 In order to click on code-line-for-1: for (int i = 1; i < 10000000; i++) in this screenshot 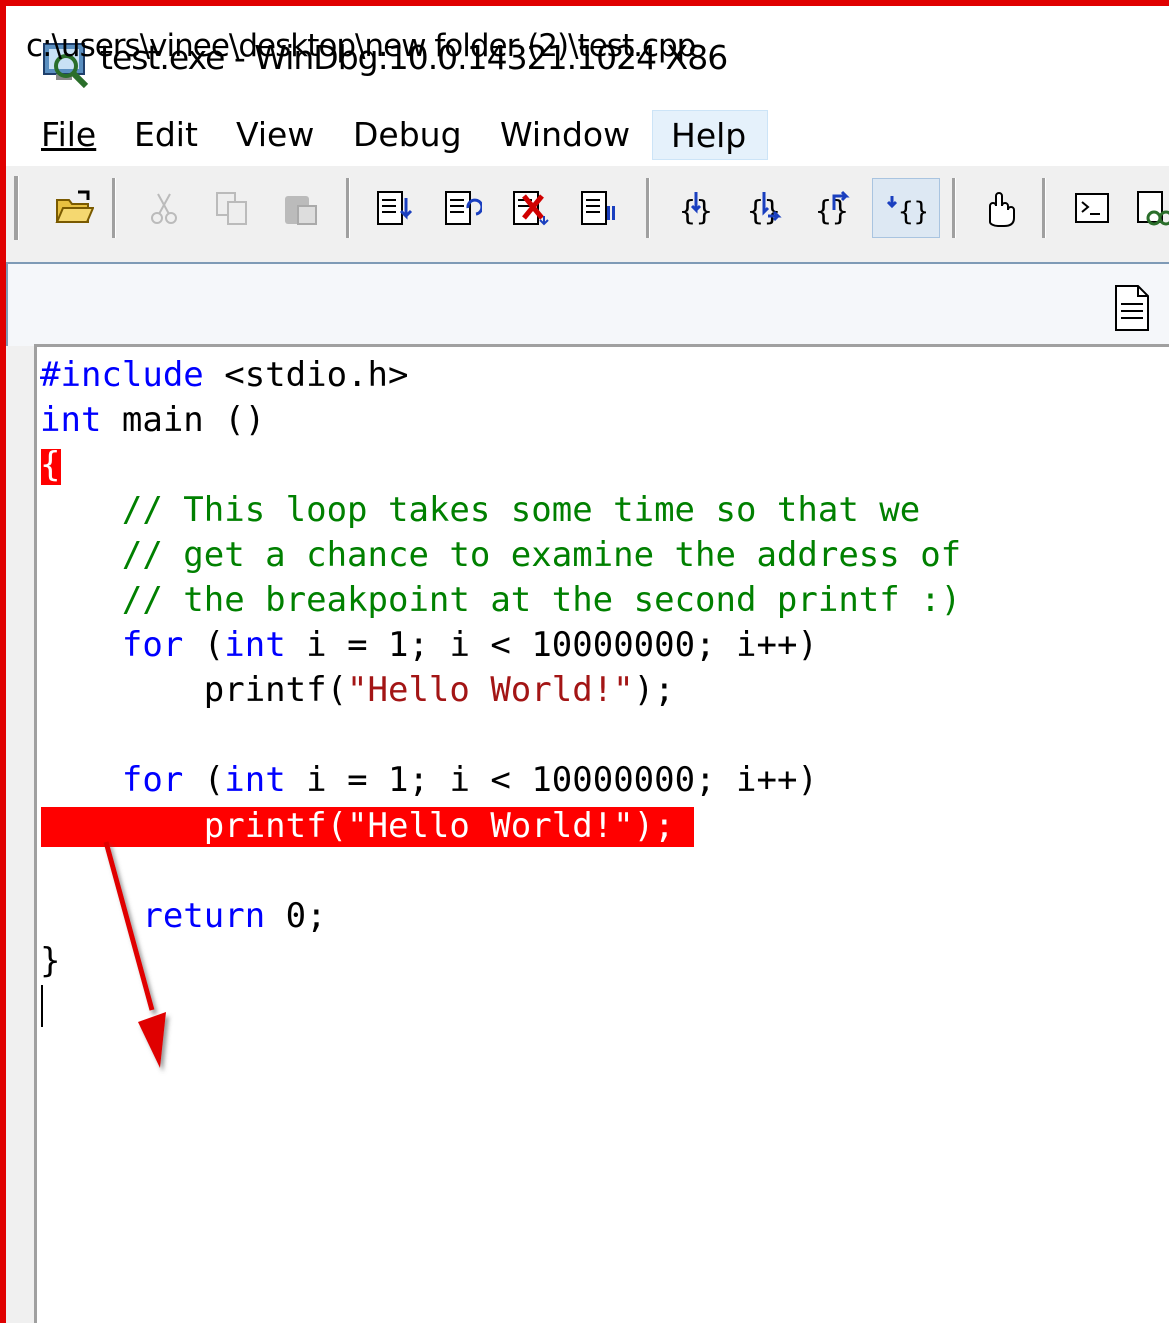, I will do `click(429, 645)`.